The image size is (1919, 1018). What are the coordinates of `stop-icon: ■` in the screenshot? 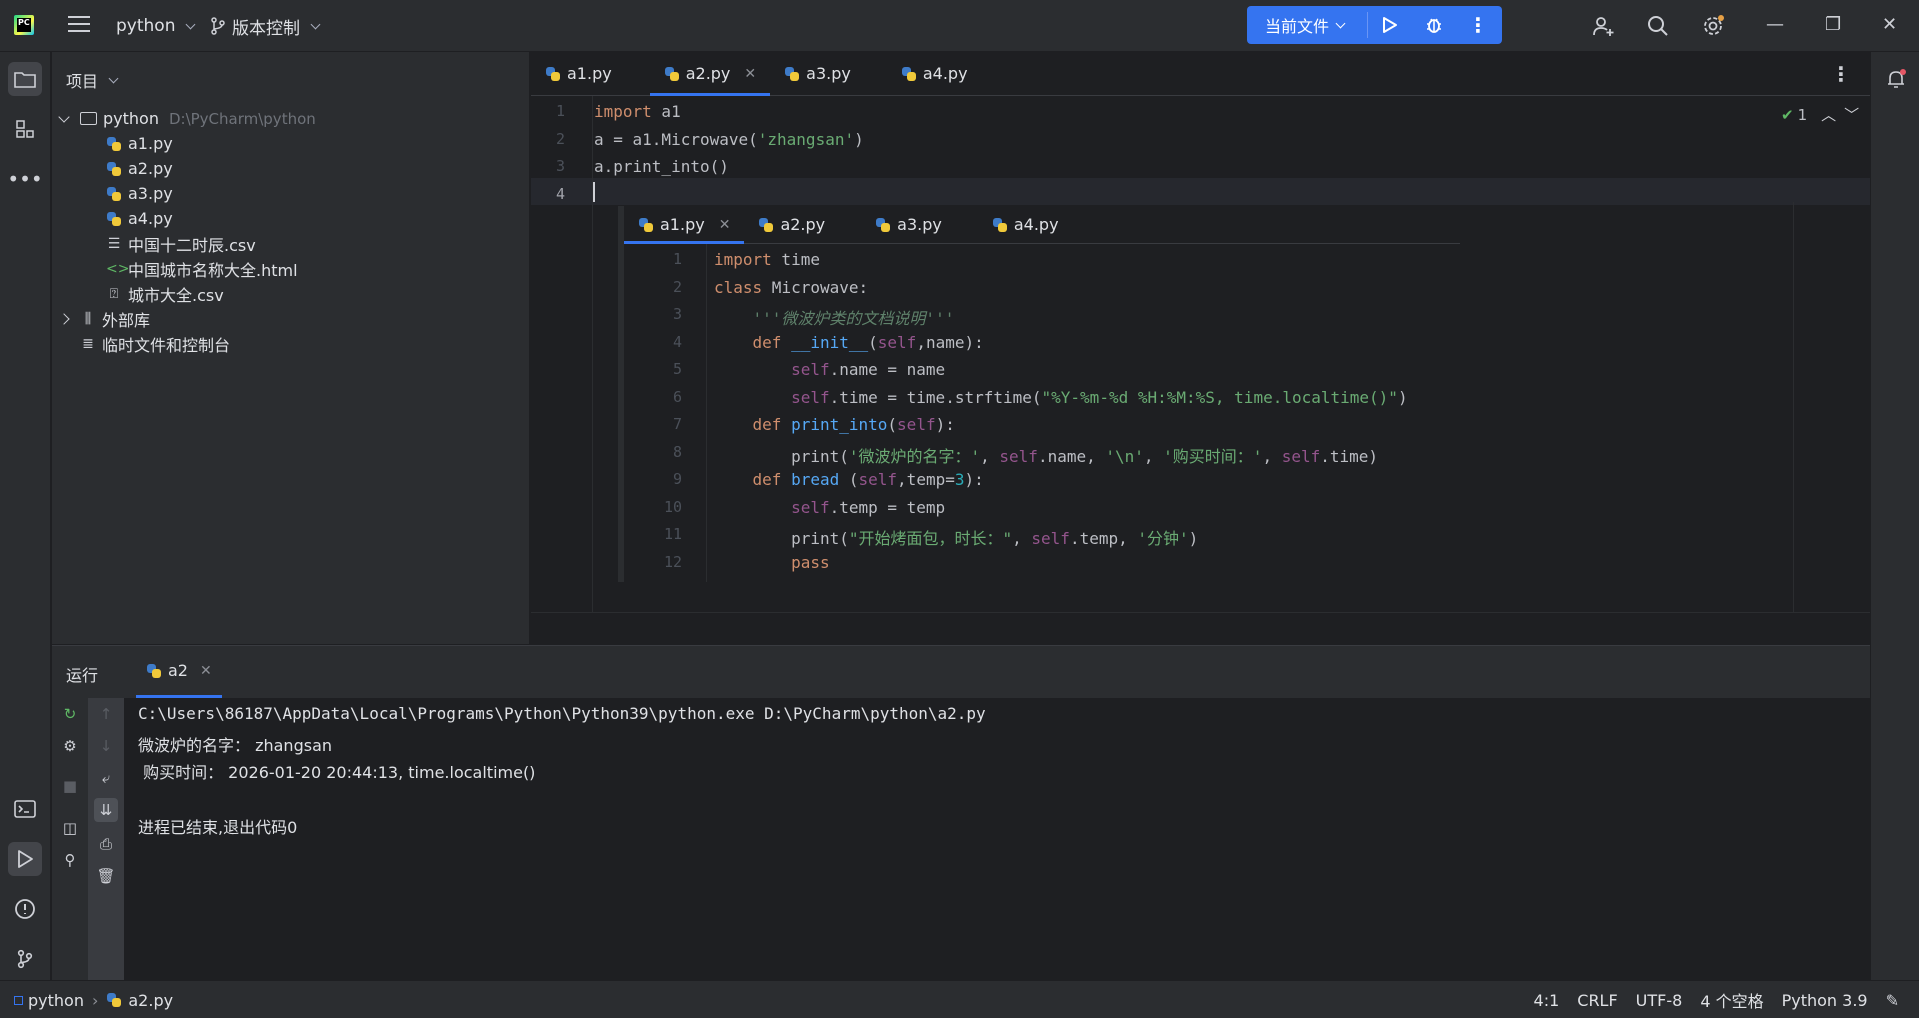 It's located at (70, 786).